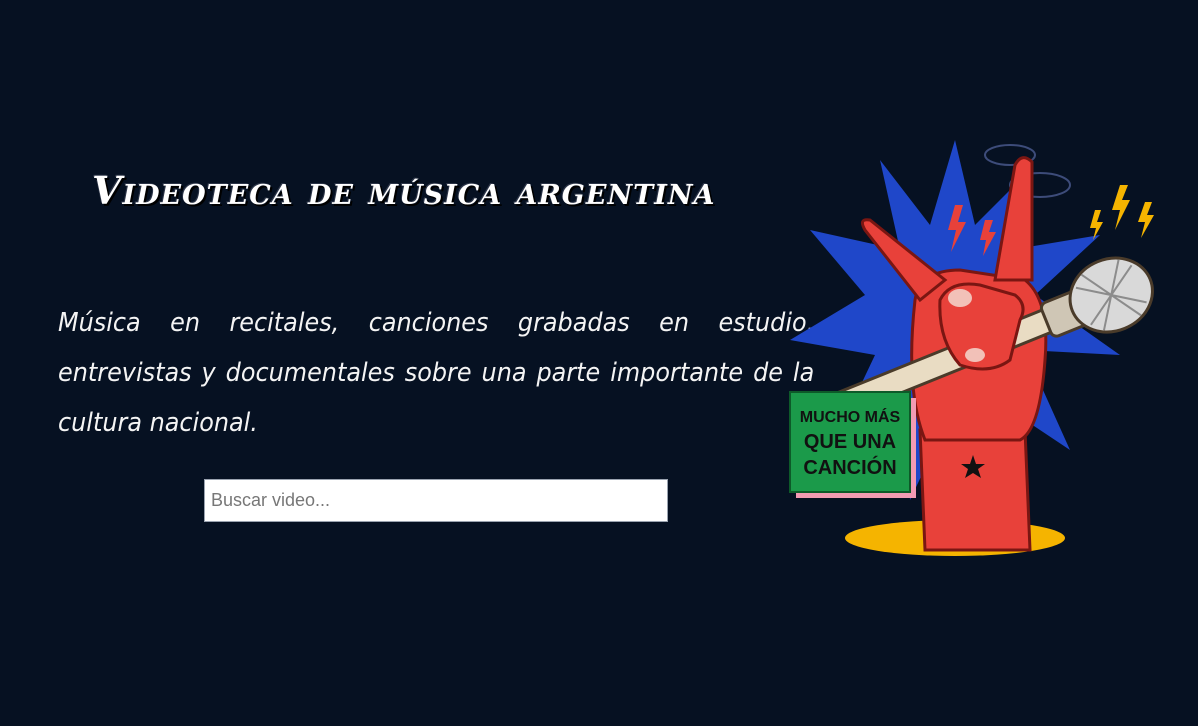  I want to click on rock-hand-icon, so click(975, 490).